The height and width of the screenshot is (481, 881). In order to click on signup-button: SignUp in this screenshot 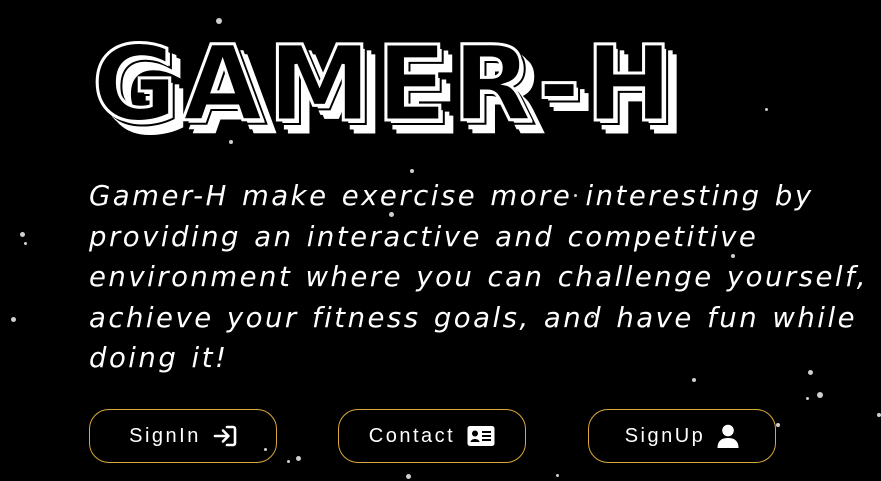, I will do `click(682, 436)`.